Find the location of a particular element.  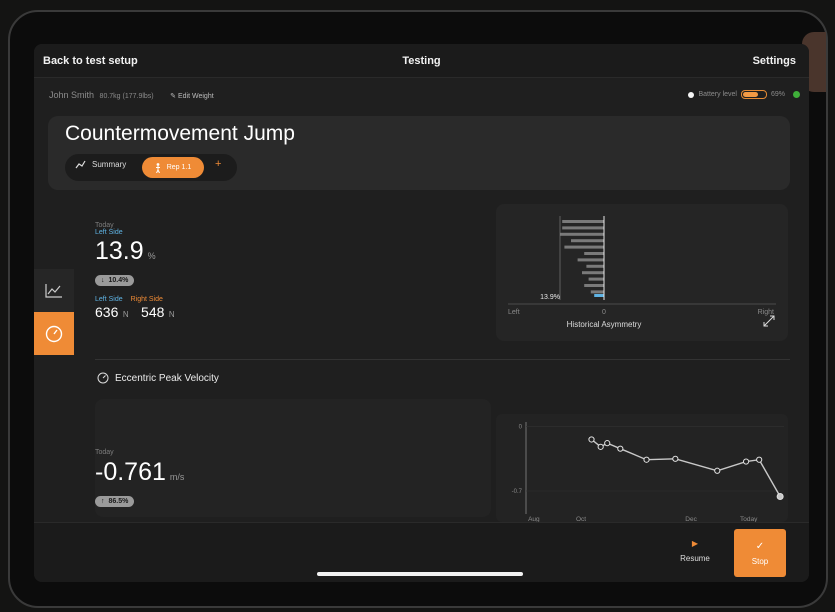

athlete-name: John Smith is located at coordinates (72, 95).